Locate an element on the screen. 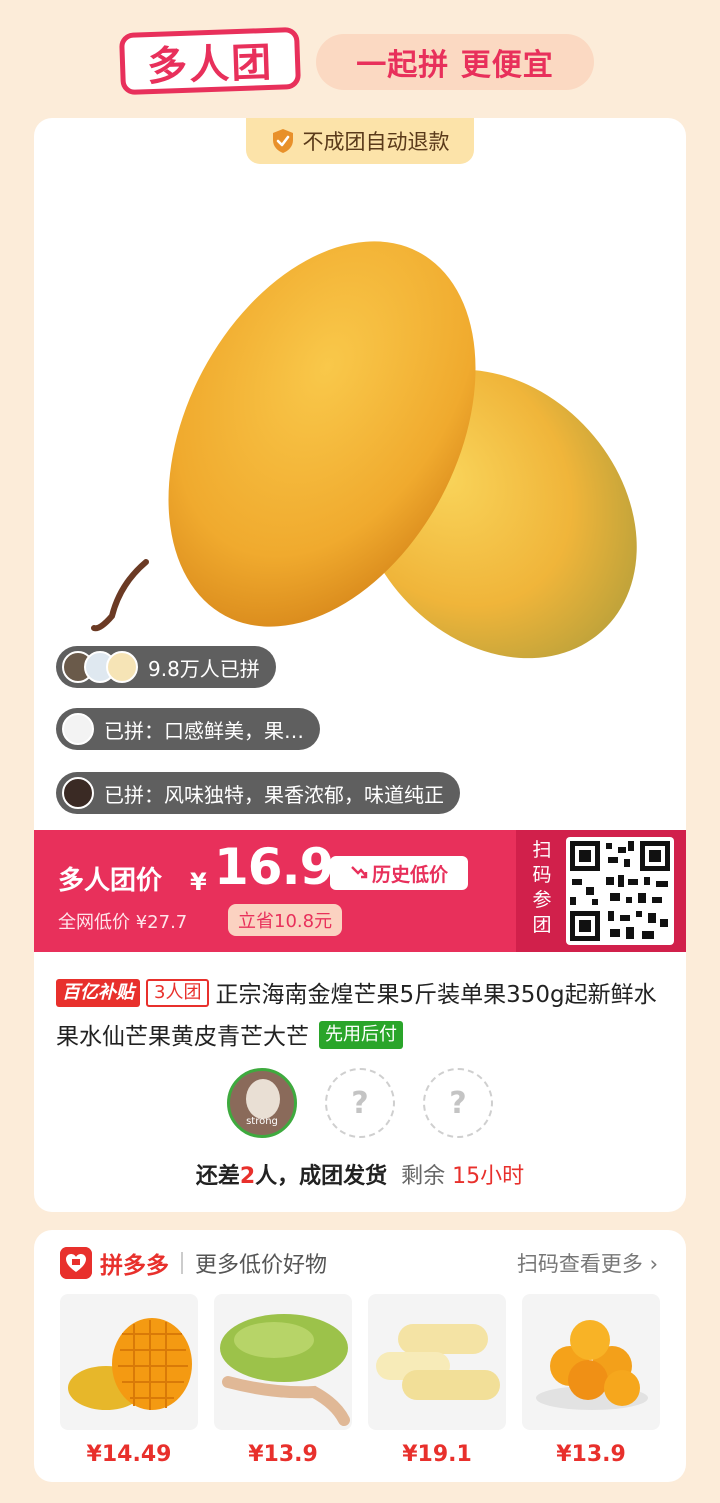  group-price: 16.9 is located at coordinates (274, 867).